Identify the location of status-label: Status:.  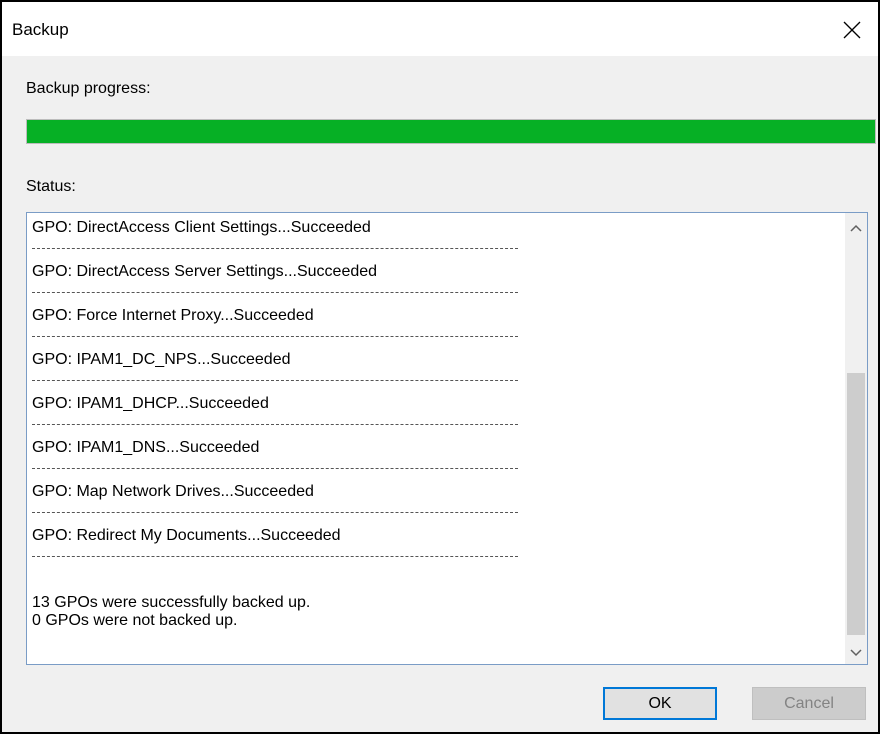
(51, 186).